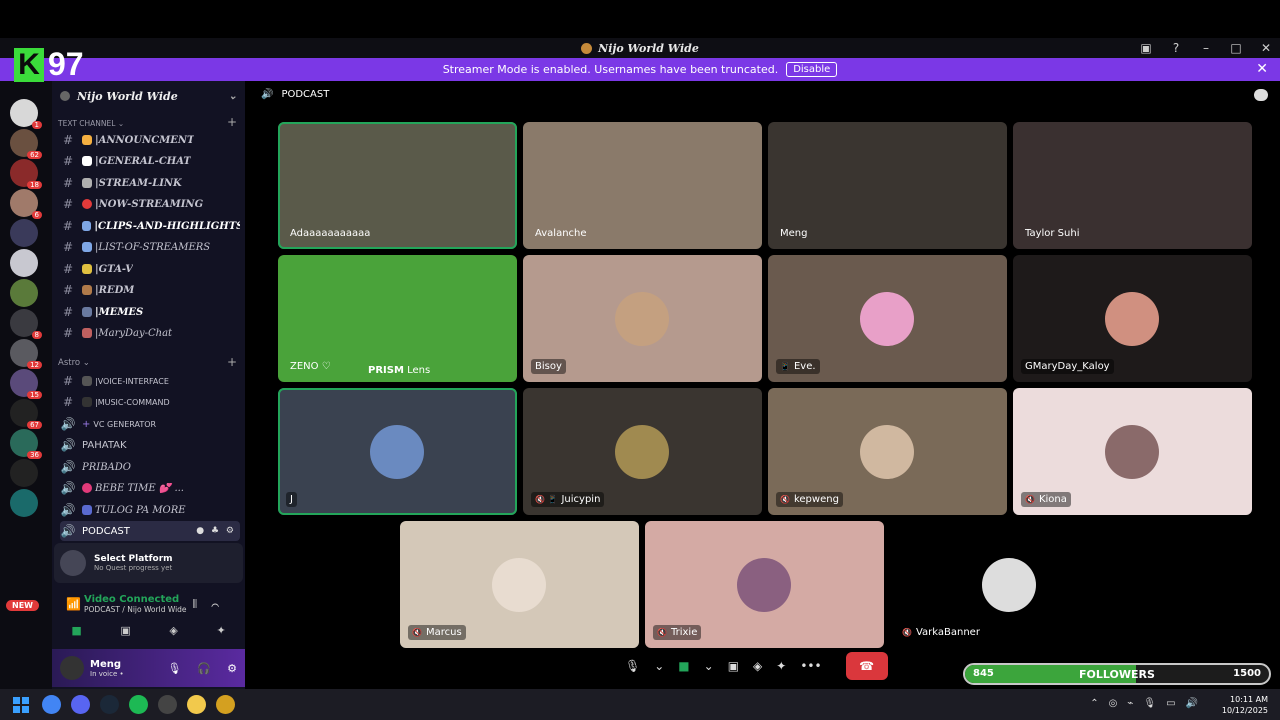 Image resolution: width=1280 pixels, height=720 pixels. What do you see at coordinates (204, 668) in the screenshot?
I see `headphones-icon: 🎧` at bounding box center [204, 668].